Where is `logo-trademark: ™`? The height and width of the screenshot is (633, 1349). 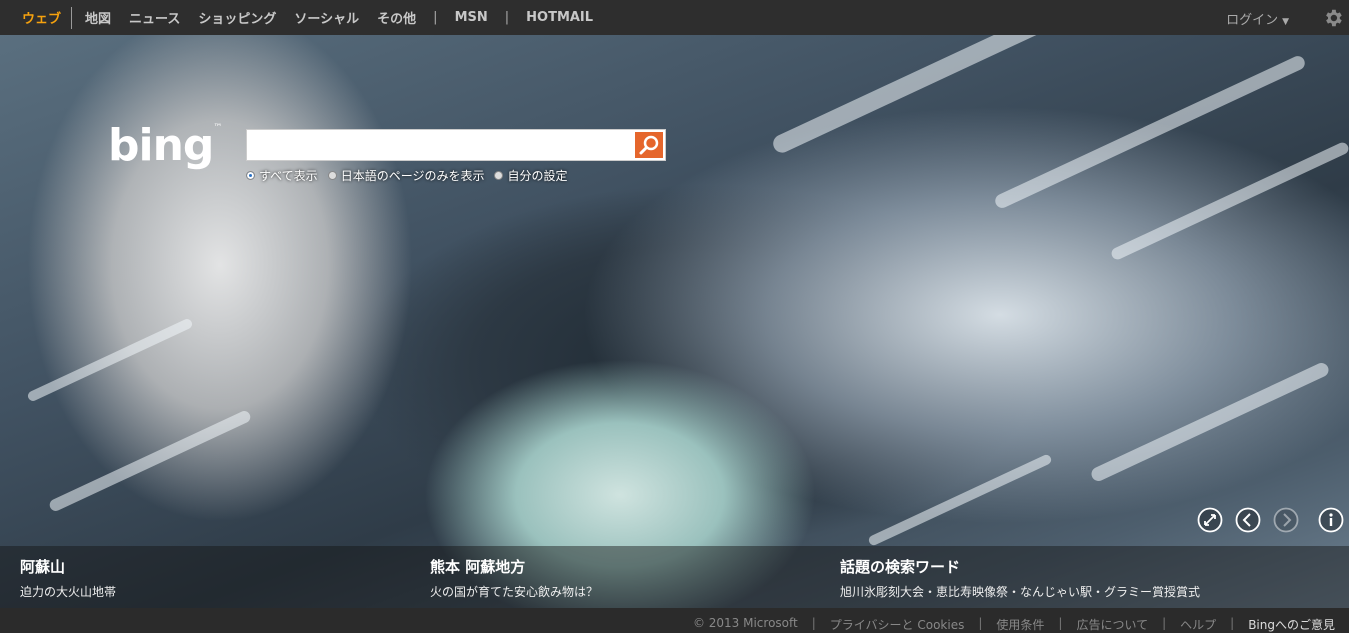 logo-trademark: ™ is located at coordinates (217, 128).